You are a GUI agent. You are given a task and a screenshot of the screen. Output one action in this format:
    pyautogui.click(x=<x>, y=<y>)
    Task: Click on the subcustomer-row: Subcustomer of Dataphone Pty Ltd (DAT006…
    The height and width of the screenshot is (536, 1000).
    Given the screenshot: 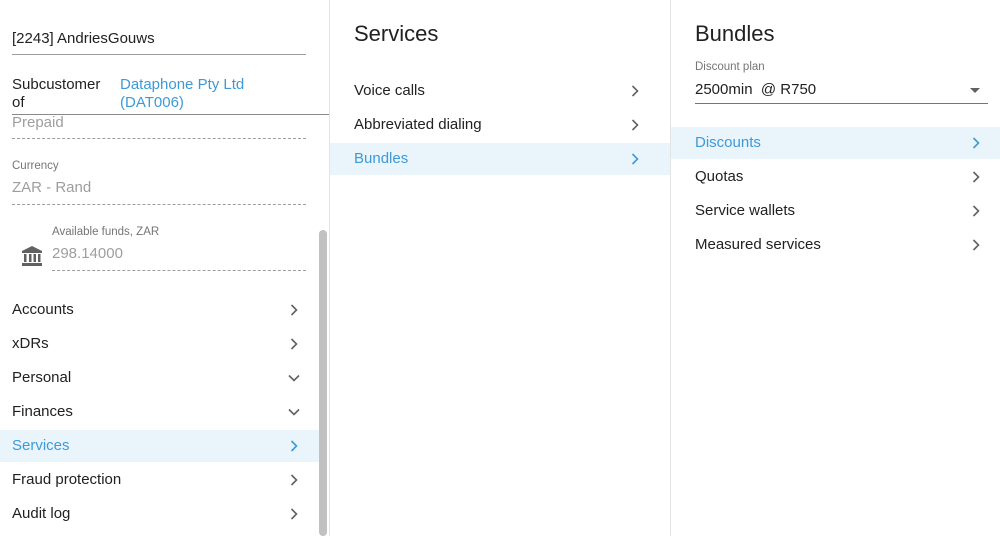 What is the action you would take?
    pyautogui.click(x=170, y=95)
    